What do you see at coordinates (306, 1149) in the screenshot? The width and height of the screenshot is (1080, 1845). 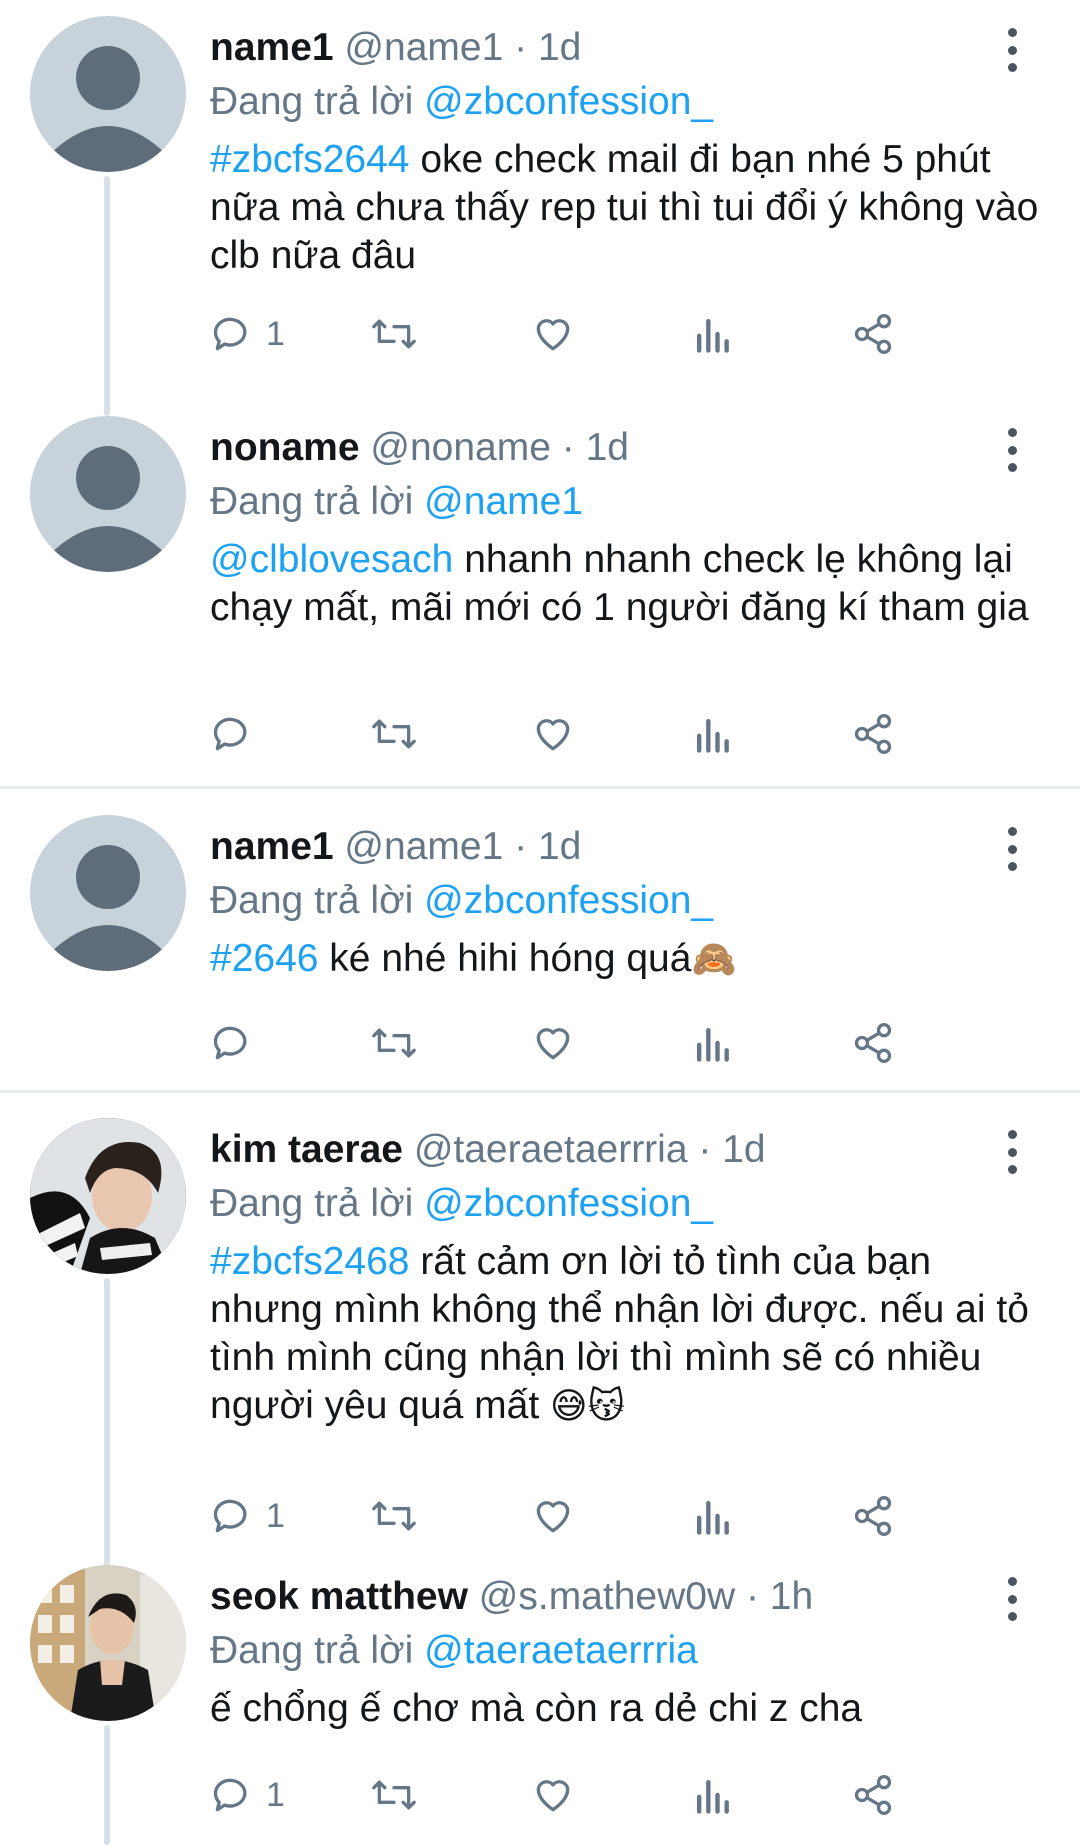 I see `display-name: kim taerae` at bounding box center [306, 1149].